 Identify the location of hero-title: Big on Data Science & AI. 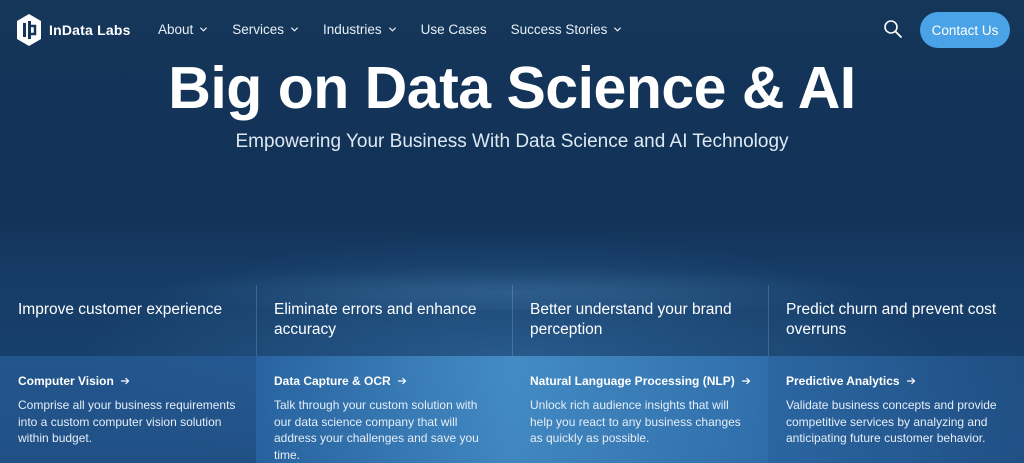
(512, 88).